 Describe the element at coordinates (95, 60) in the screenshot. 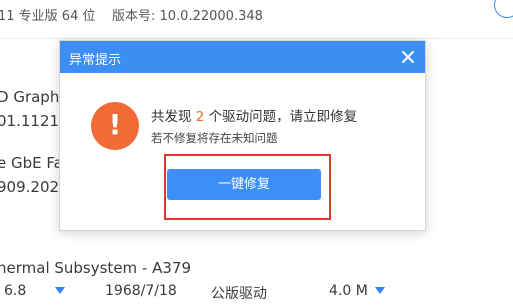

I see `dialog-title: 异常提示` at that location.